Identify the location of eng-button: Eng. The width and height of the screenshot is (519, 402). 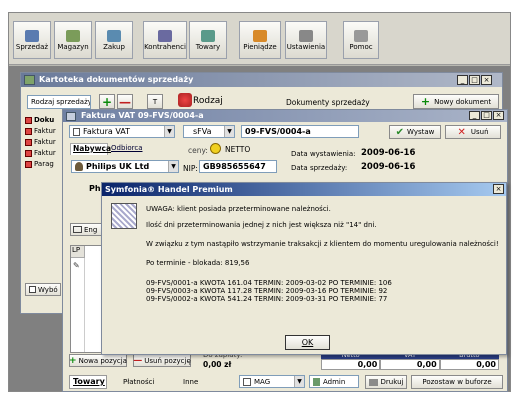
(86, 229).